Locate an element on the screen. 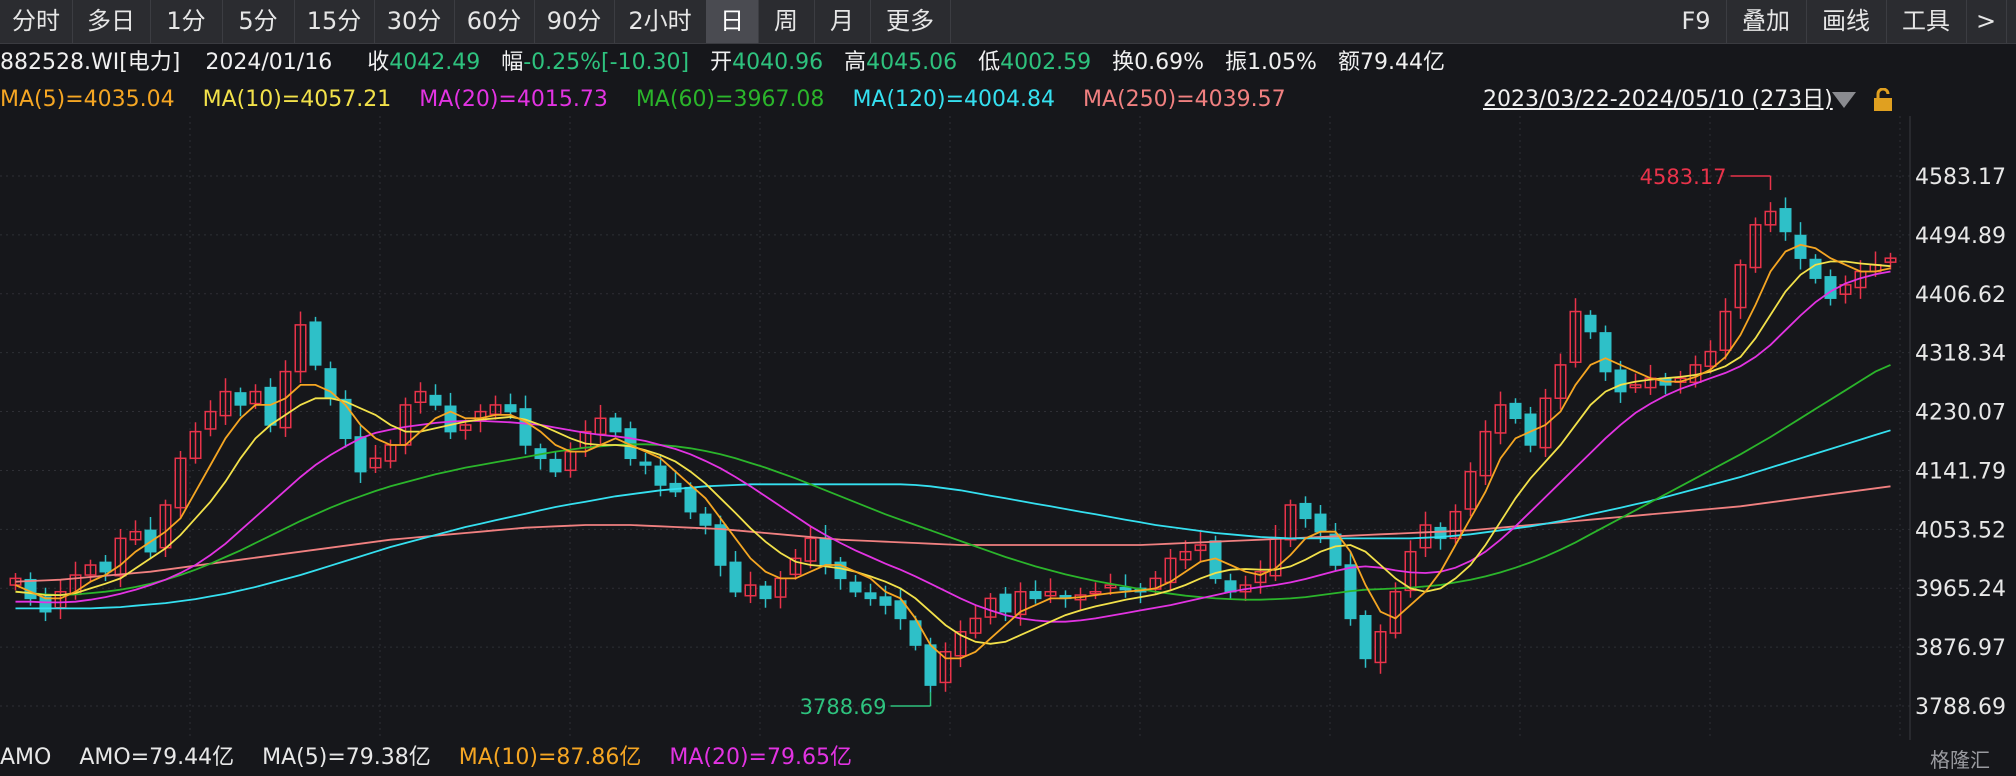 The width and height of the screenshot is (2016, 776). amo-item-1: AMO=79.44亿 is located at coordinates (157, 757).